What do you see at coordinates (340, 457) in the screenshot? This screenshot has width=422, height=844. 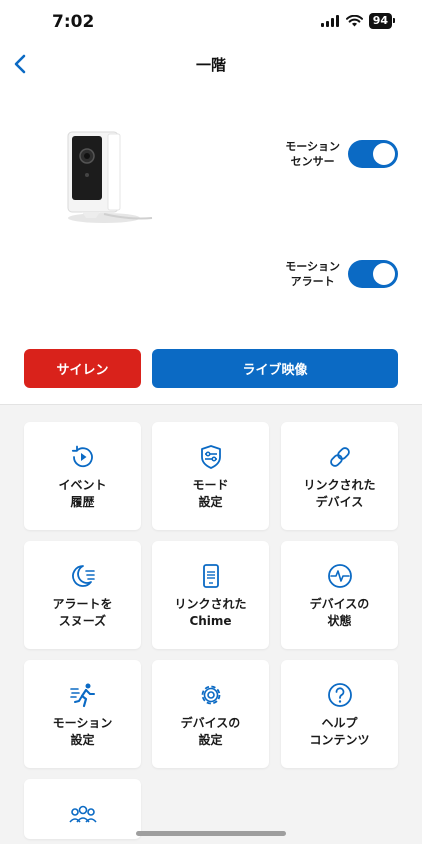 I see `link-icon` at bounding box center [340, 457].